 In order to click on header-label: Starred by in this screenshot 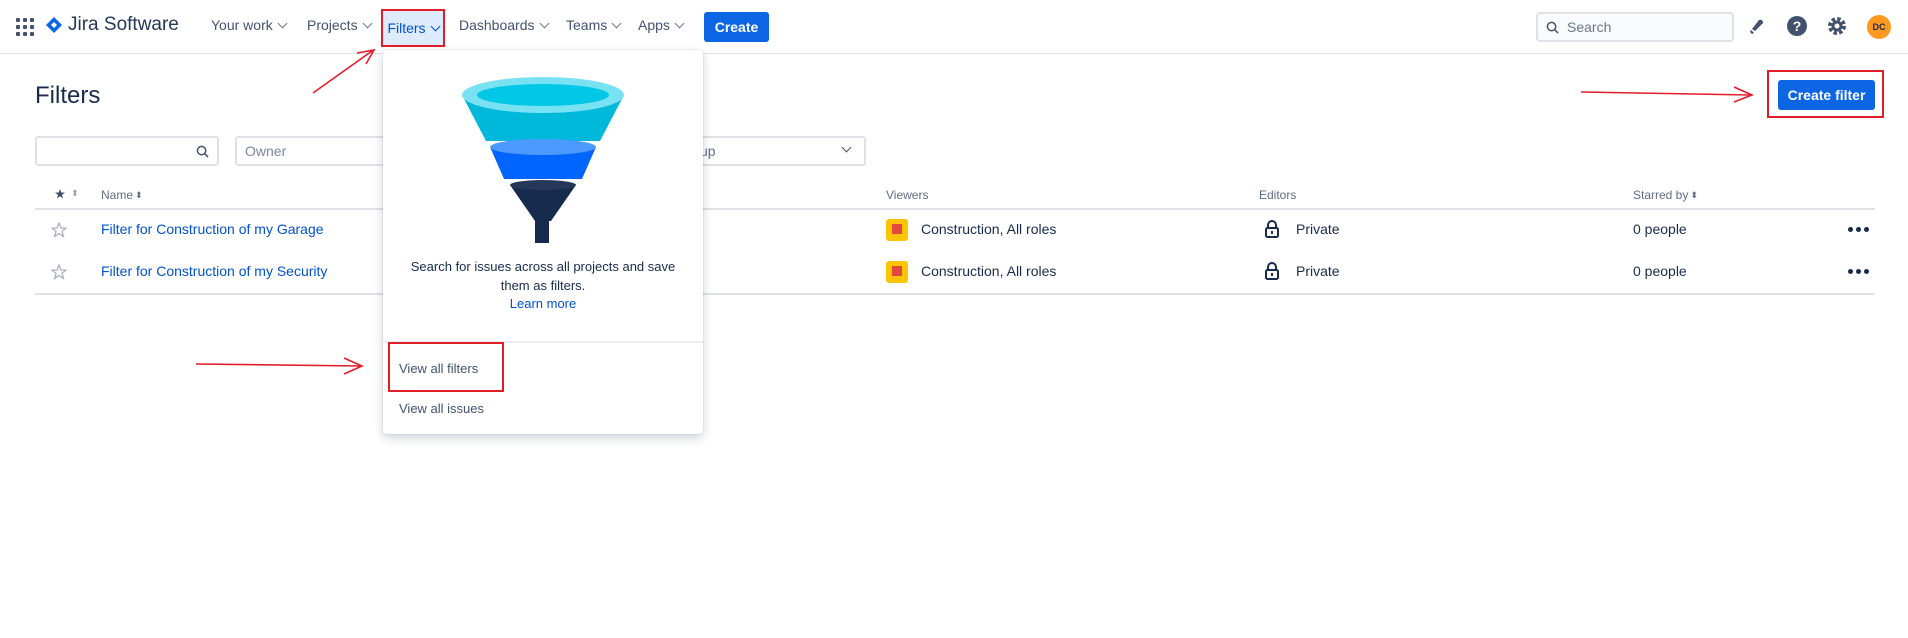, I will do `click(1661, 195)`.